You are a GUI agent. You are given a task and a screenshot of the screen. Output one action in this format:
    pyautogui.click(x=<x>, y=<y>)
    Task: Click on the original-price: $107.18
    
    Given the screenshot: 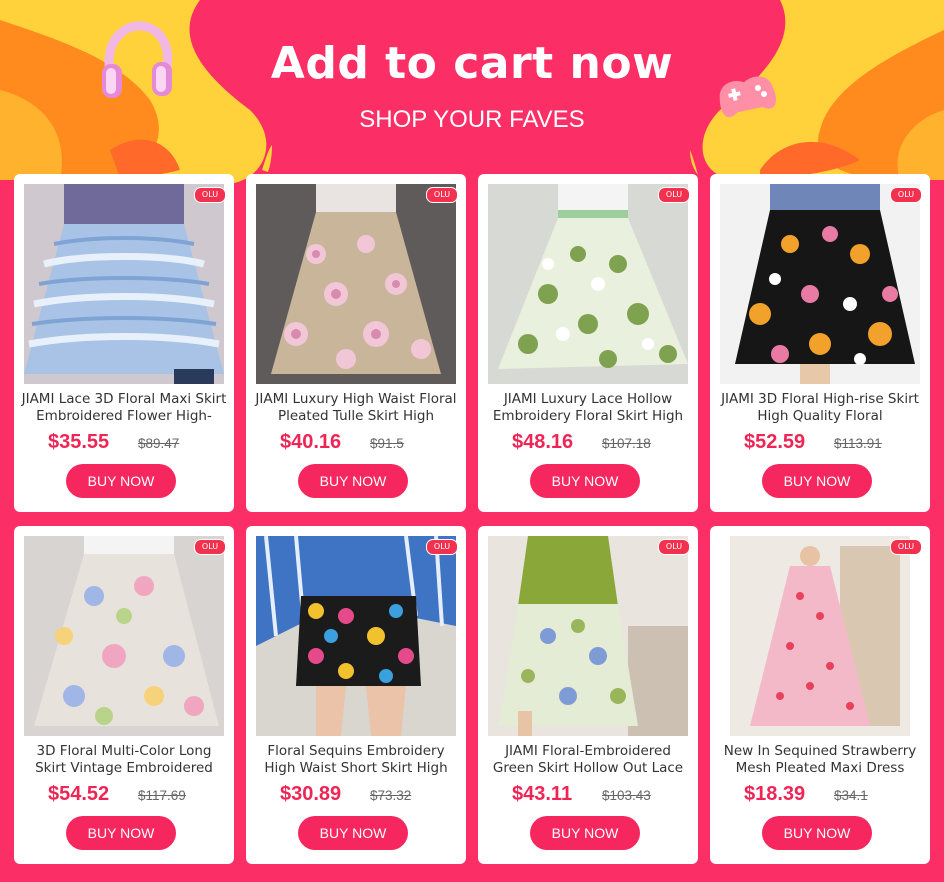 What is the action you would take?
    pyautogui.click(x=626, y=443)
    